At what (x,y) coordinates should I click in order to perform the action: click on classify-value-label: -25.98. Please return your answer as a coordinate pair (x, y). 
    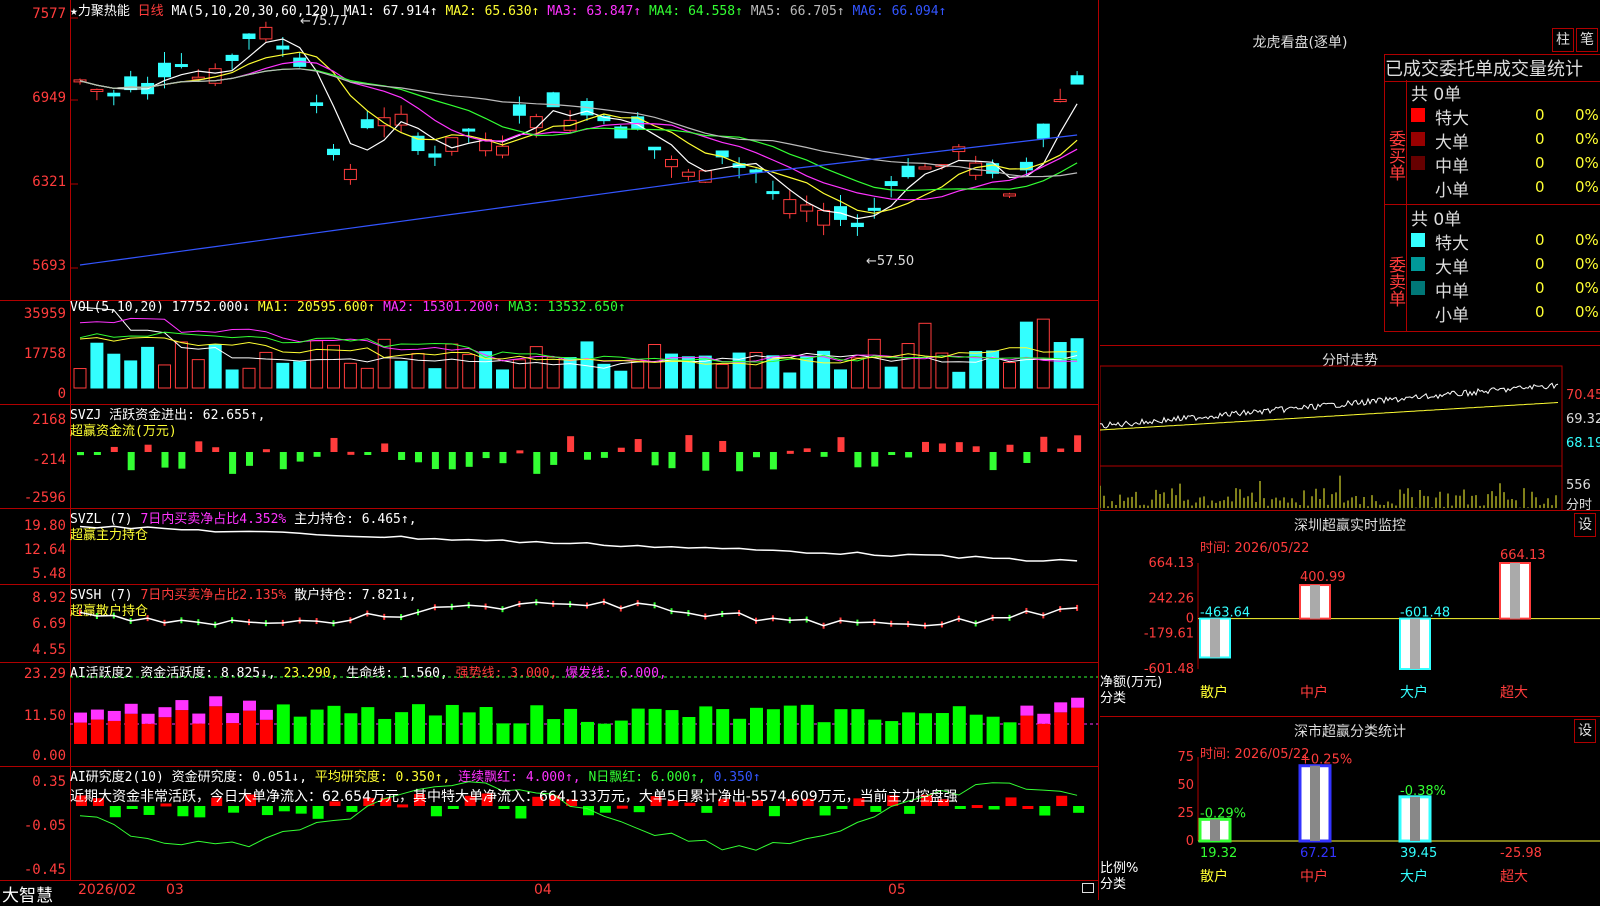
    Looking at the image, I should click on (1521, 853).